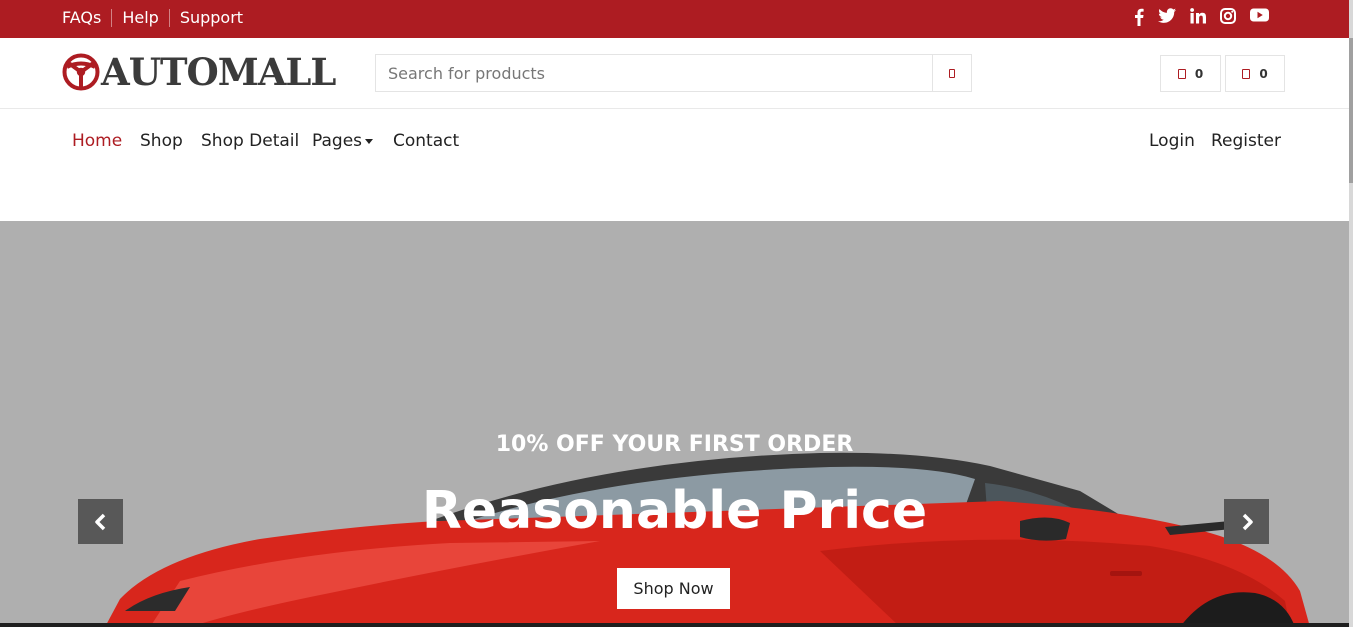 This screenshot has height=627, width=1353. I want to click on cart-icon, so click(1246, 73).